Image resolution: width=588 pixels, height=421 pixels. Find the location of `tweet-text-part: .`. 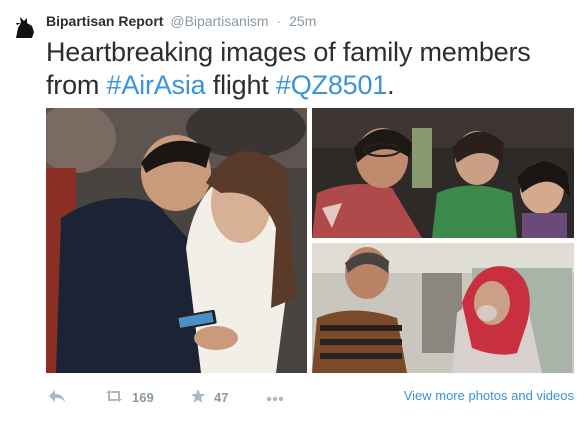

tweet-text-part: . is located at coordinates (391, 85).